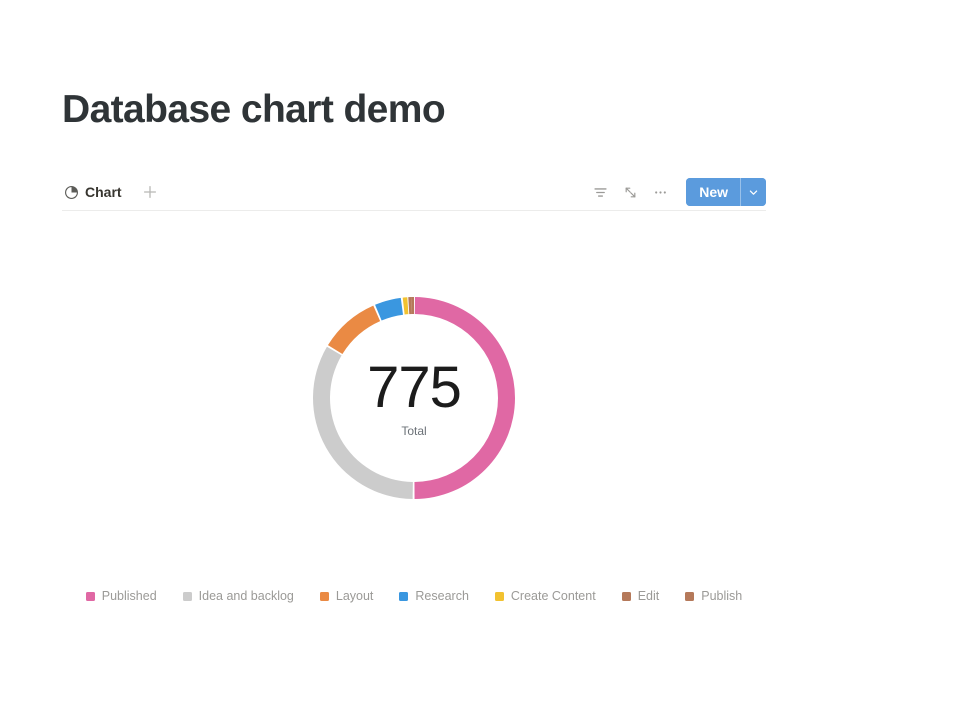  Describe the element at coordinates (414, 192) in the screenshot. I see `database-toolbar: Chart New` at that location.